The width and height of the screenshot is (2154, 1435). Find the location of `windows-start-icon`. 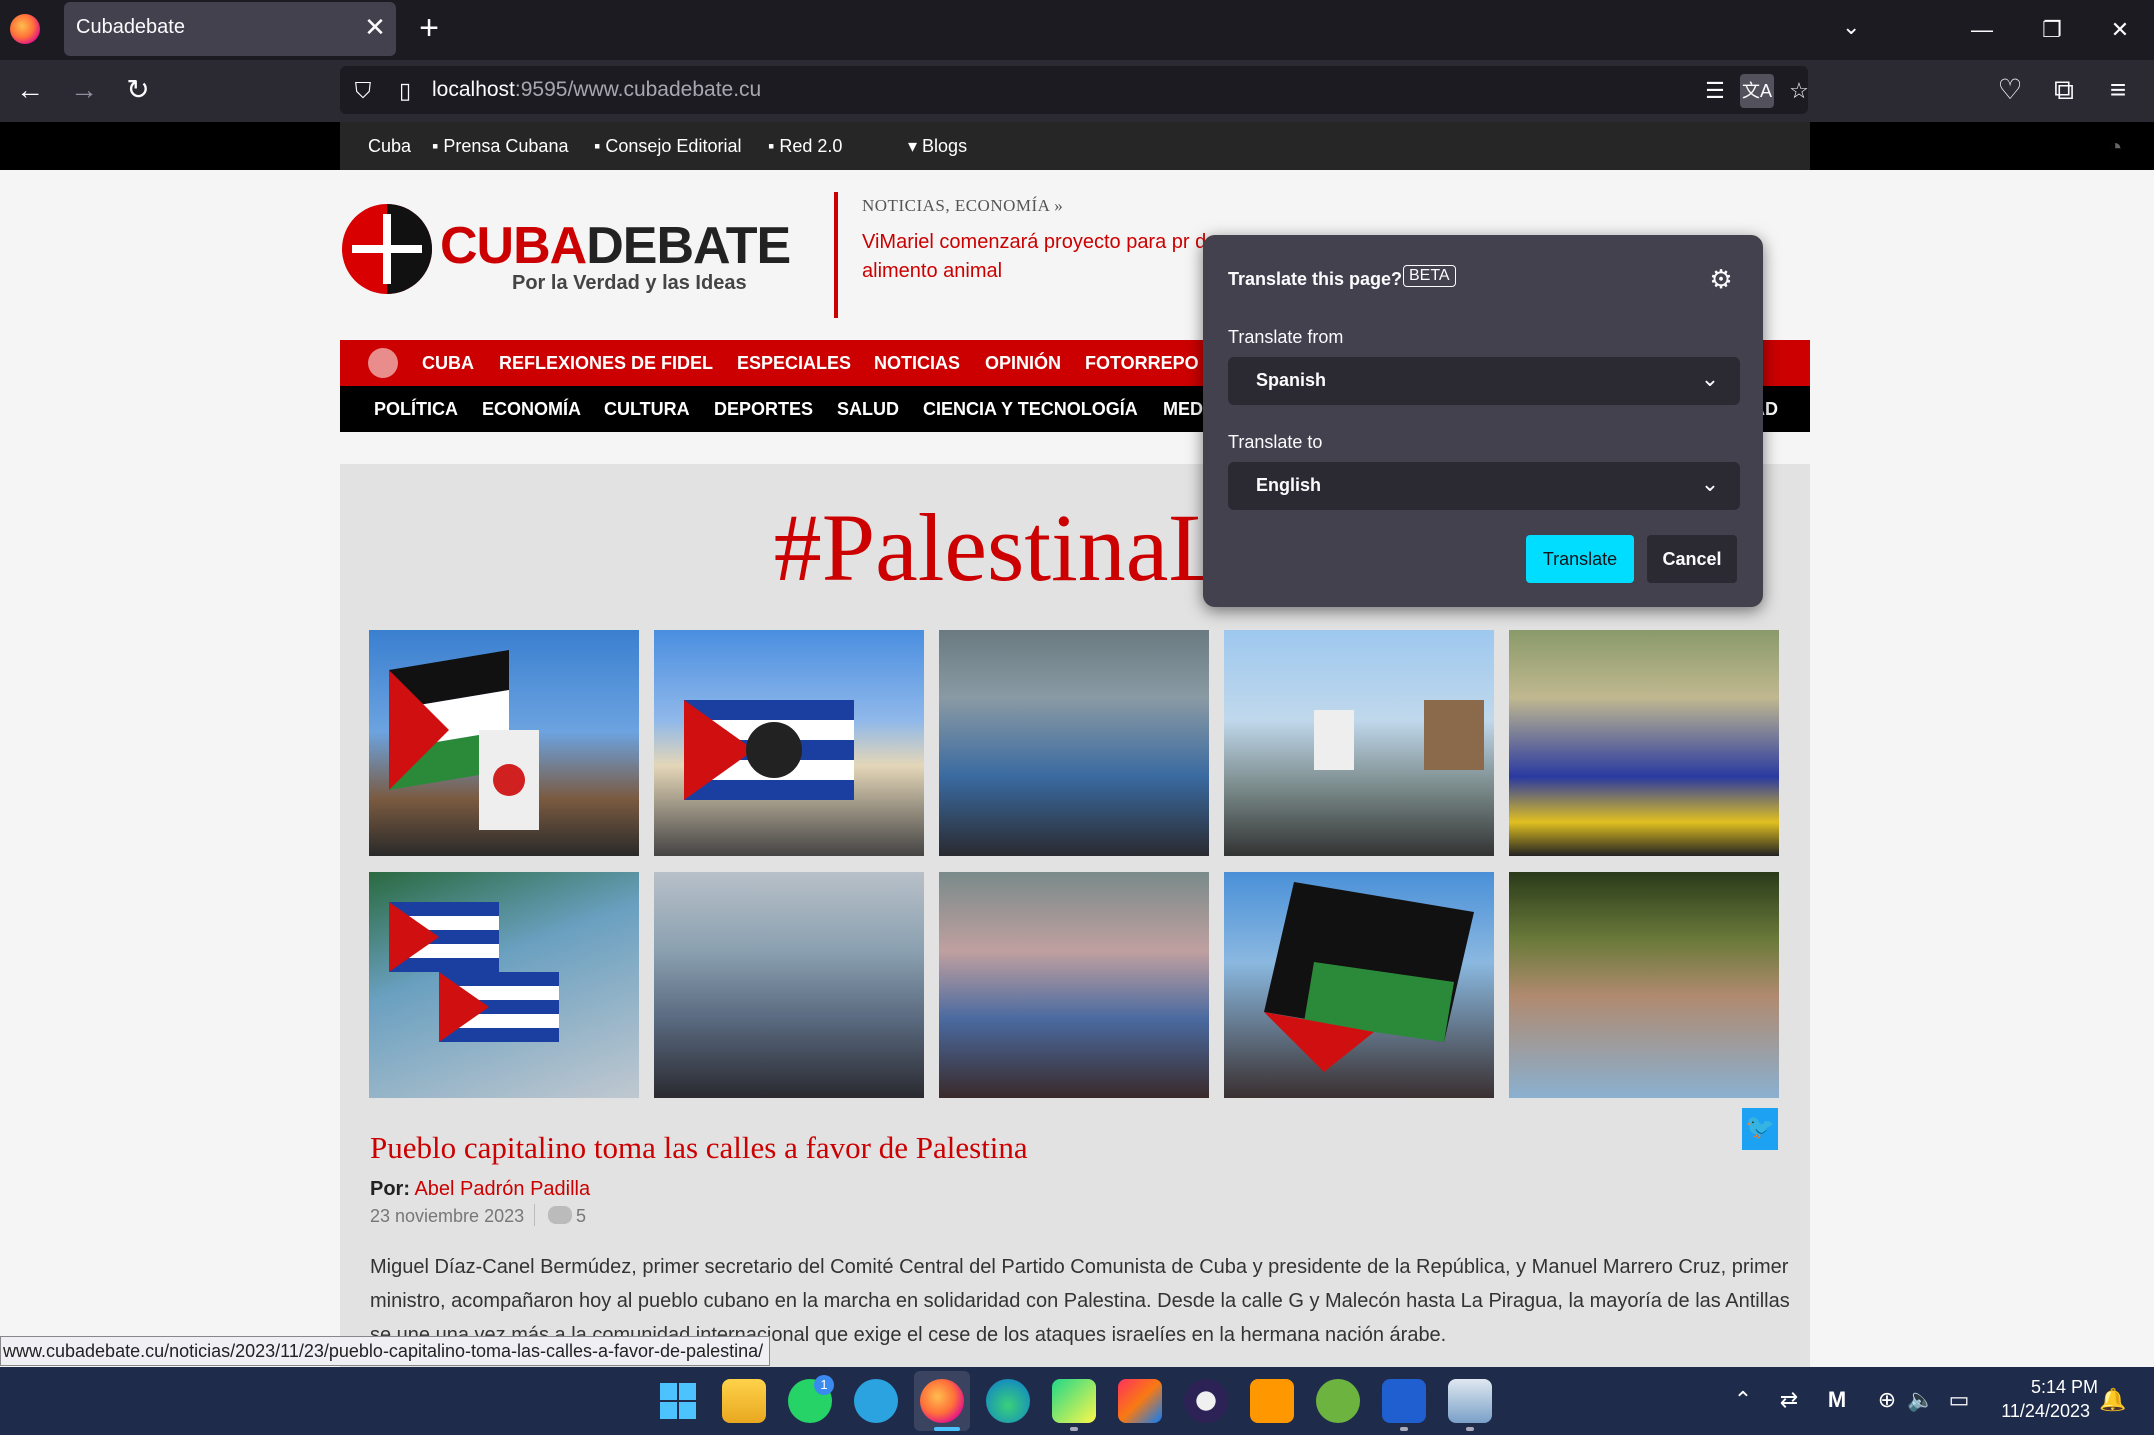

windows-start-icon is located at coordinates (678, 1401).